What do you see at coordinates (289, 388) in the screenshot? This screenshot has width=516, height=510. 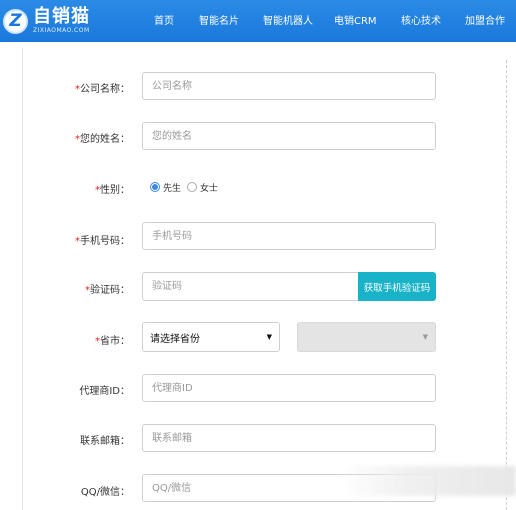 I see `agent-id-input` at bounding box center [289, 388].